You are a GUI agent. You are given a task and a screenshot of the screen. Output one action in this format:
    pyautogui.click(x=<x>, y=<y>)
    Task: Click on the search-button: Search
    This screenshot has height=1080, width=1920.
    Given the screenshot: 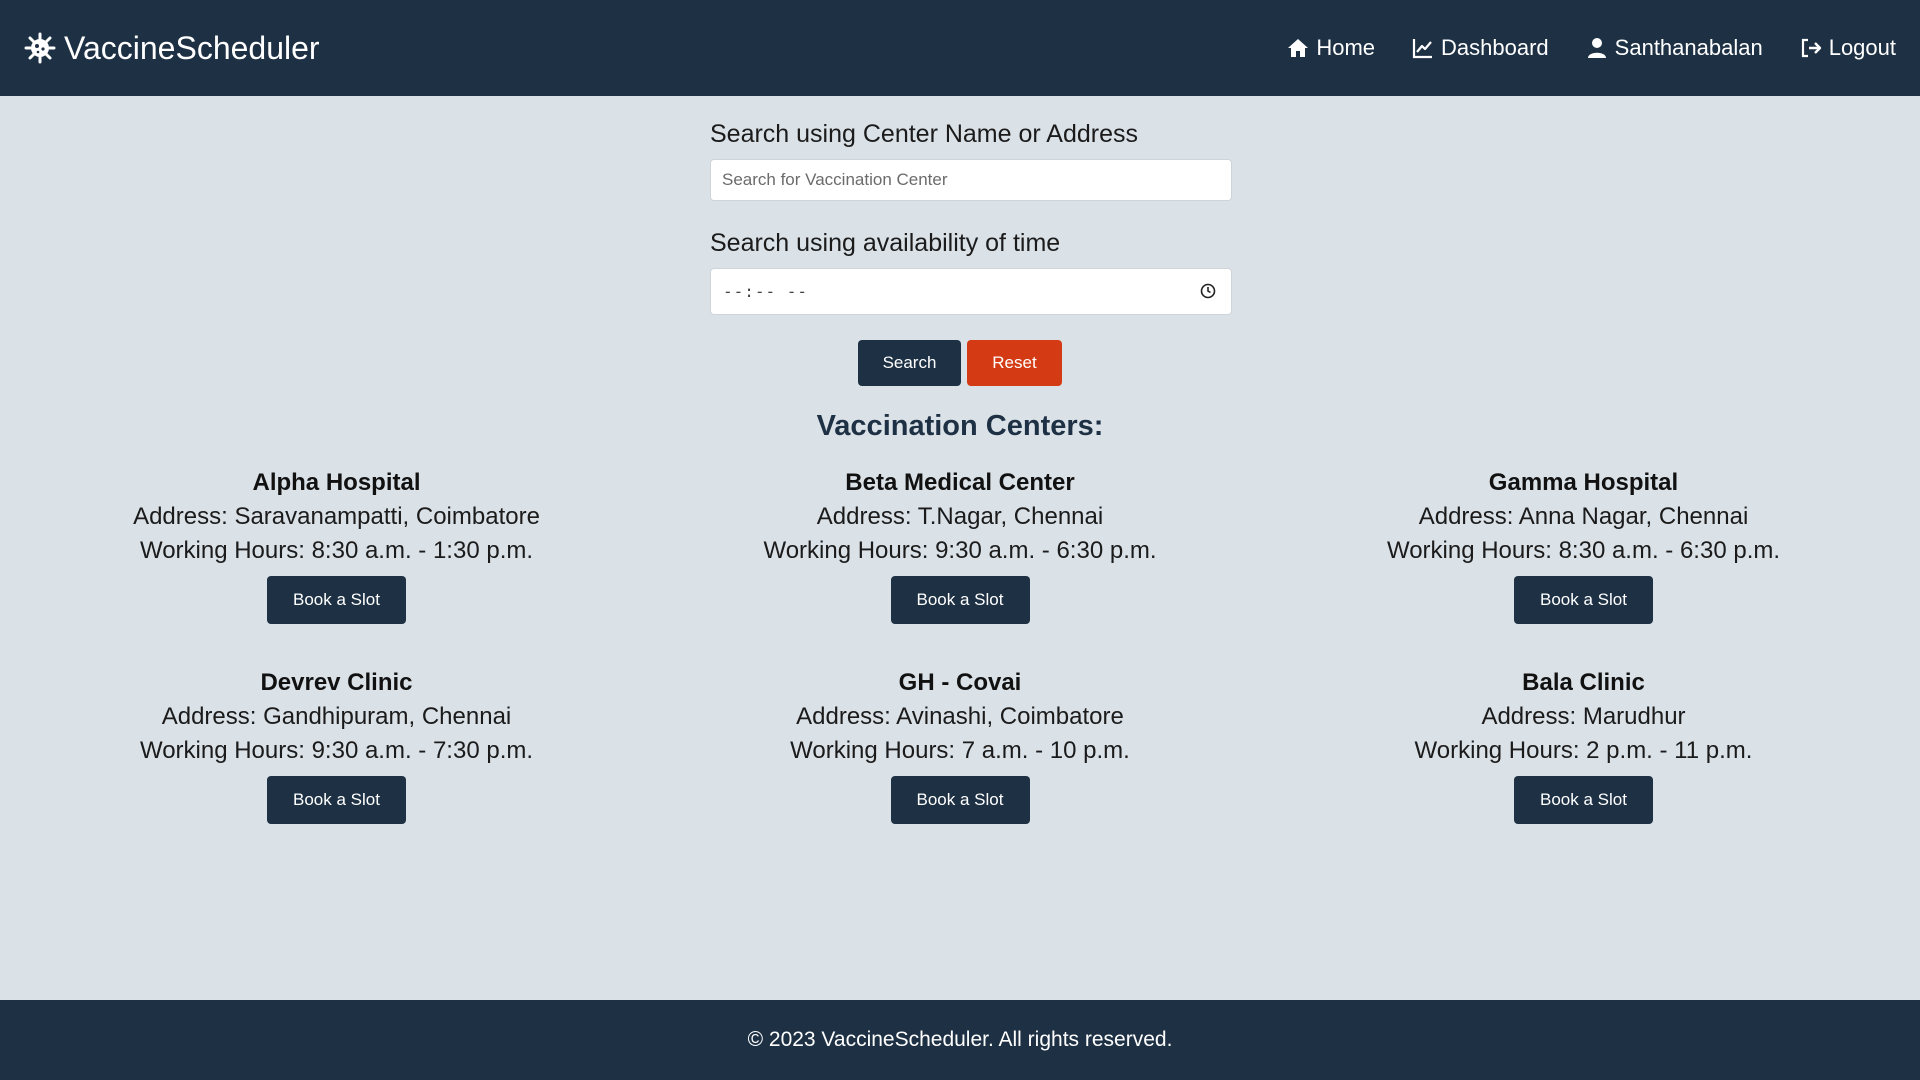 What is the action you would take?
    pyautogui.click(x=909, y=363)
    